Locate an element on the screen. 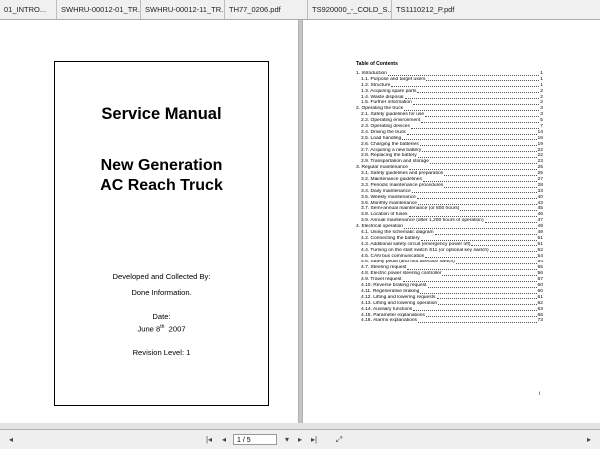  cover-date: Date: June 8th 2007 is located at coordinates (161, 323).